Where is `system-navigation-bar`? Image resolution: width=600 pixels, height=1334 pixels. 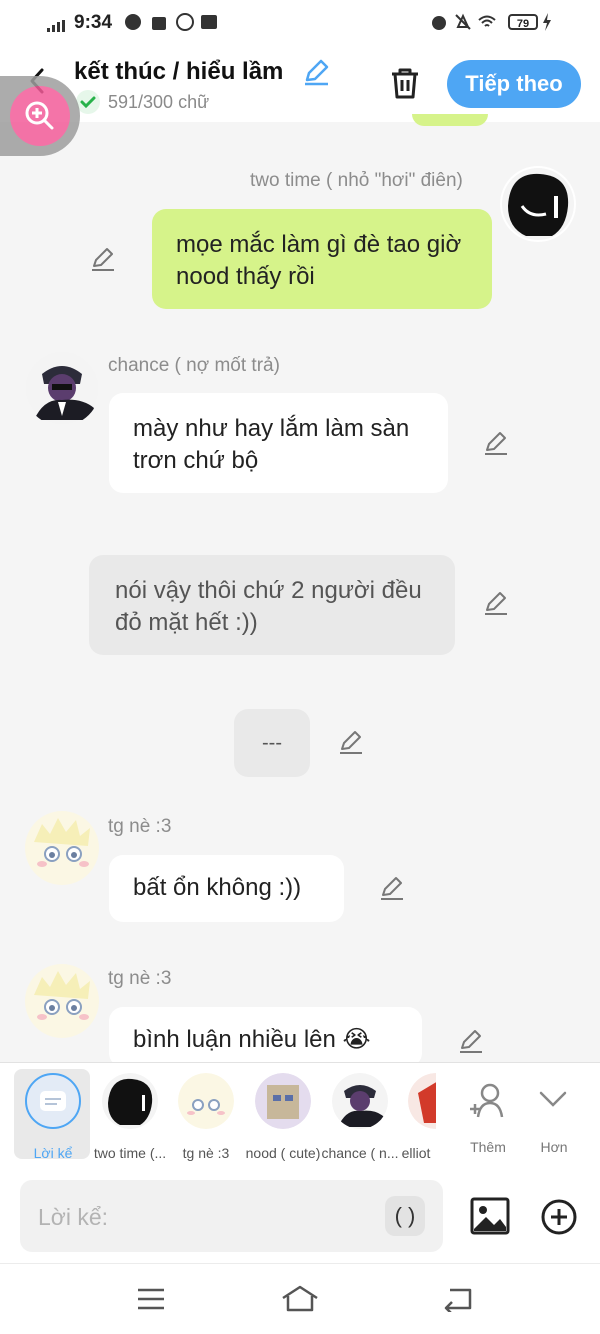 system-navigation-bar is located at coordinates (300, 1298).